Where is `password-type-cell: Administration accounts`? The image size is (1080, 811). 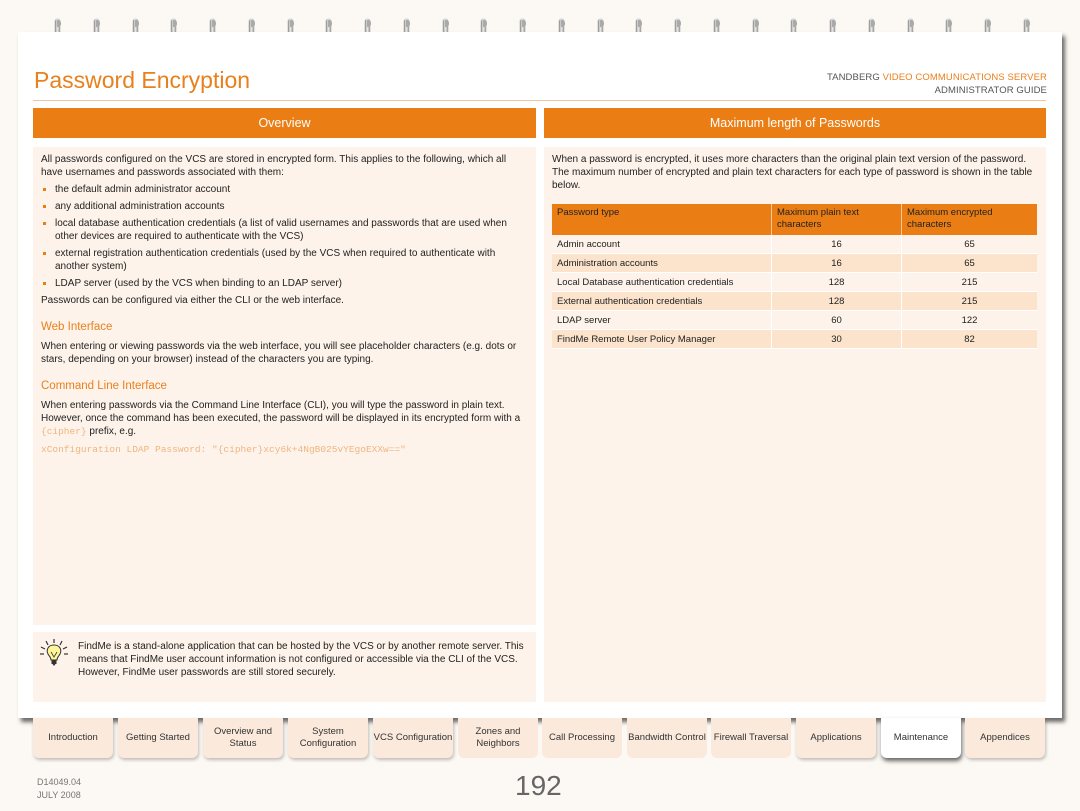 password-type-cell: Administration accounts is located at coordinates (662, 263).